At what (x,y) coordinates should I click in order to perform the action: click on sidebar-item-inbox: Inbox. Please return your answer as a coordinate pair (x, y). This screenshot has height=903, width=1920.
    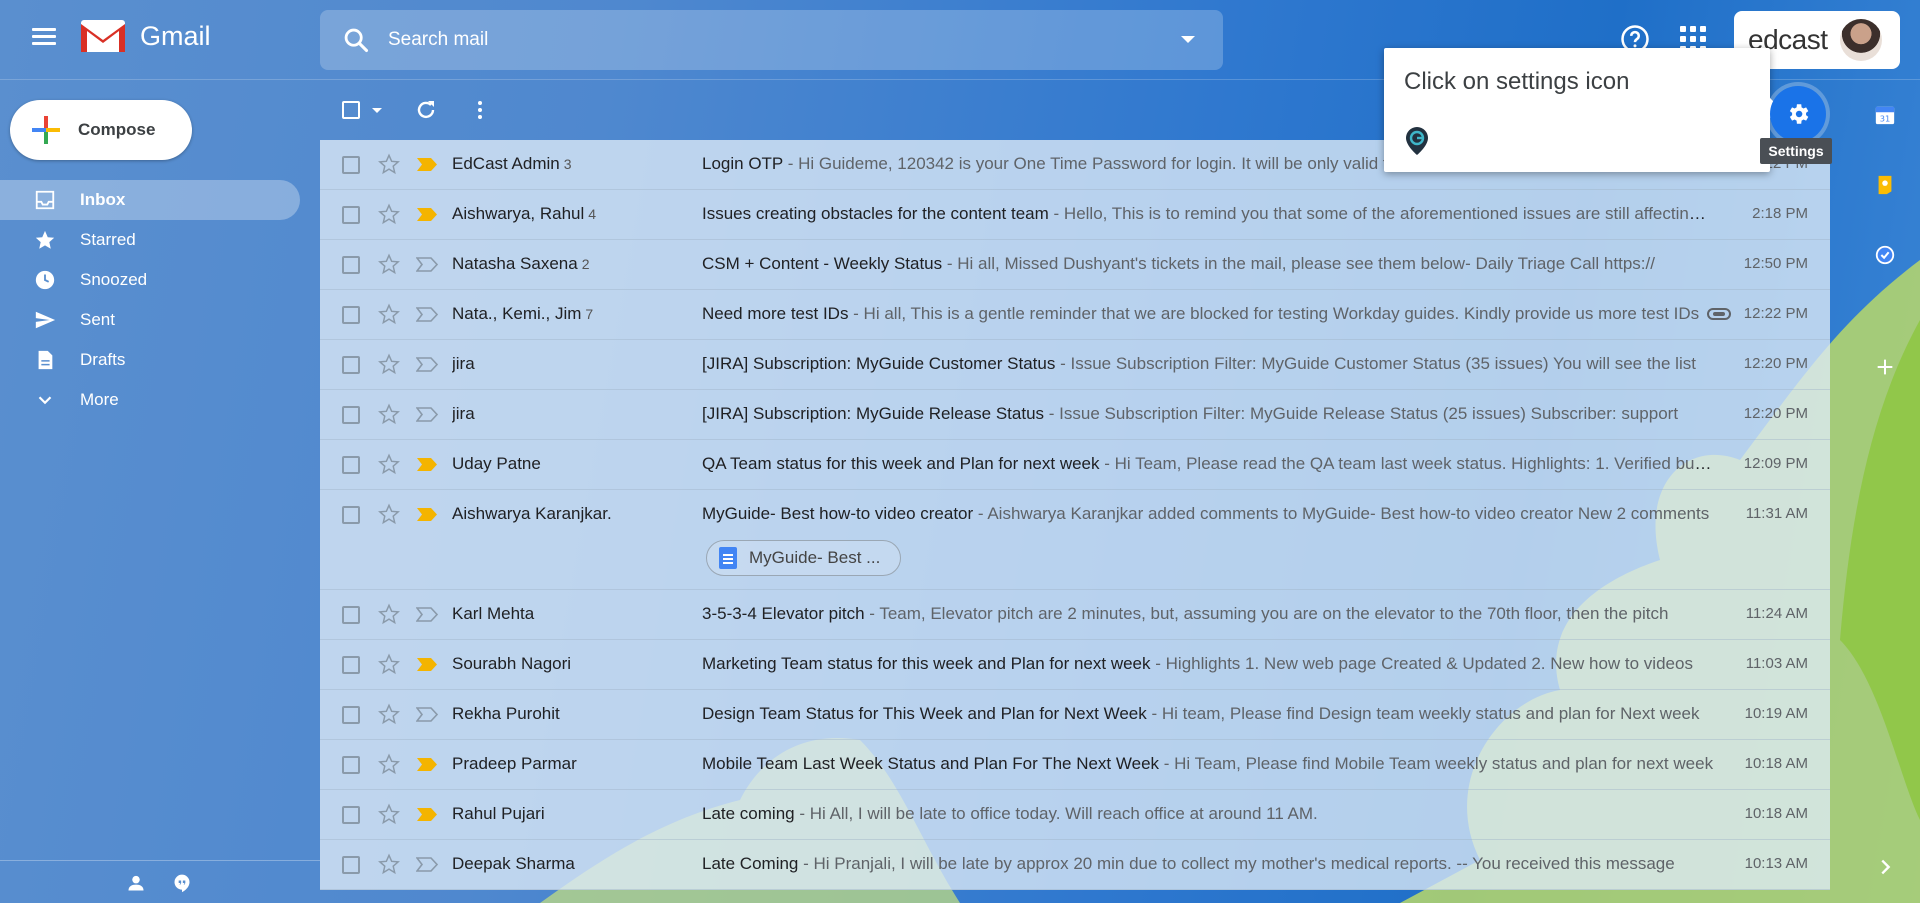
    Looking at the image, I should click on (150, 200).